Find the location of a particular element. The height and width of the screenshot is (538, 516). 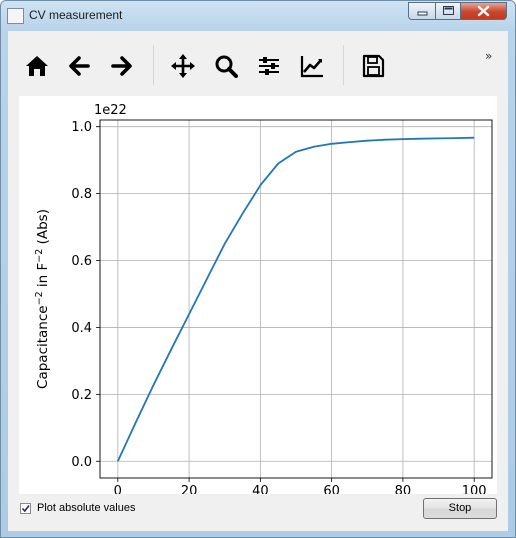

pan-move-icon is located at coordinates (183, 66).